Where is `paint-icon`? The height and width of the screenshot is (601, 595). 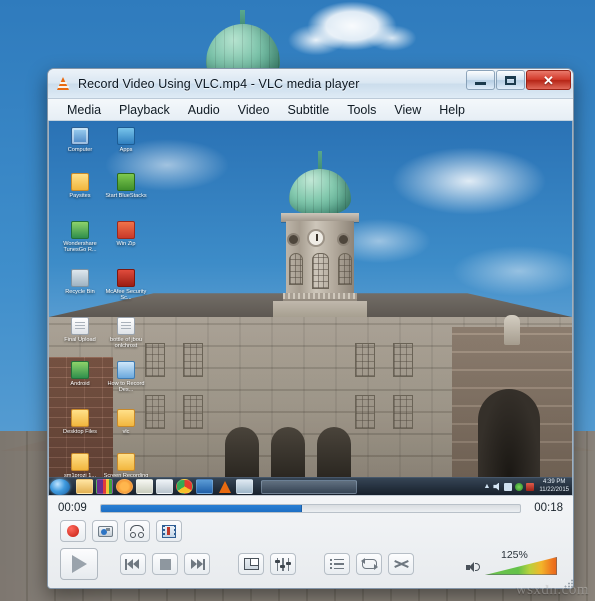 paint-icon is located at coordinates (244, 486).